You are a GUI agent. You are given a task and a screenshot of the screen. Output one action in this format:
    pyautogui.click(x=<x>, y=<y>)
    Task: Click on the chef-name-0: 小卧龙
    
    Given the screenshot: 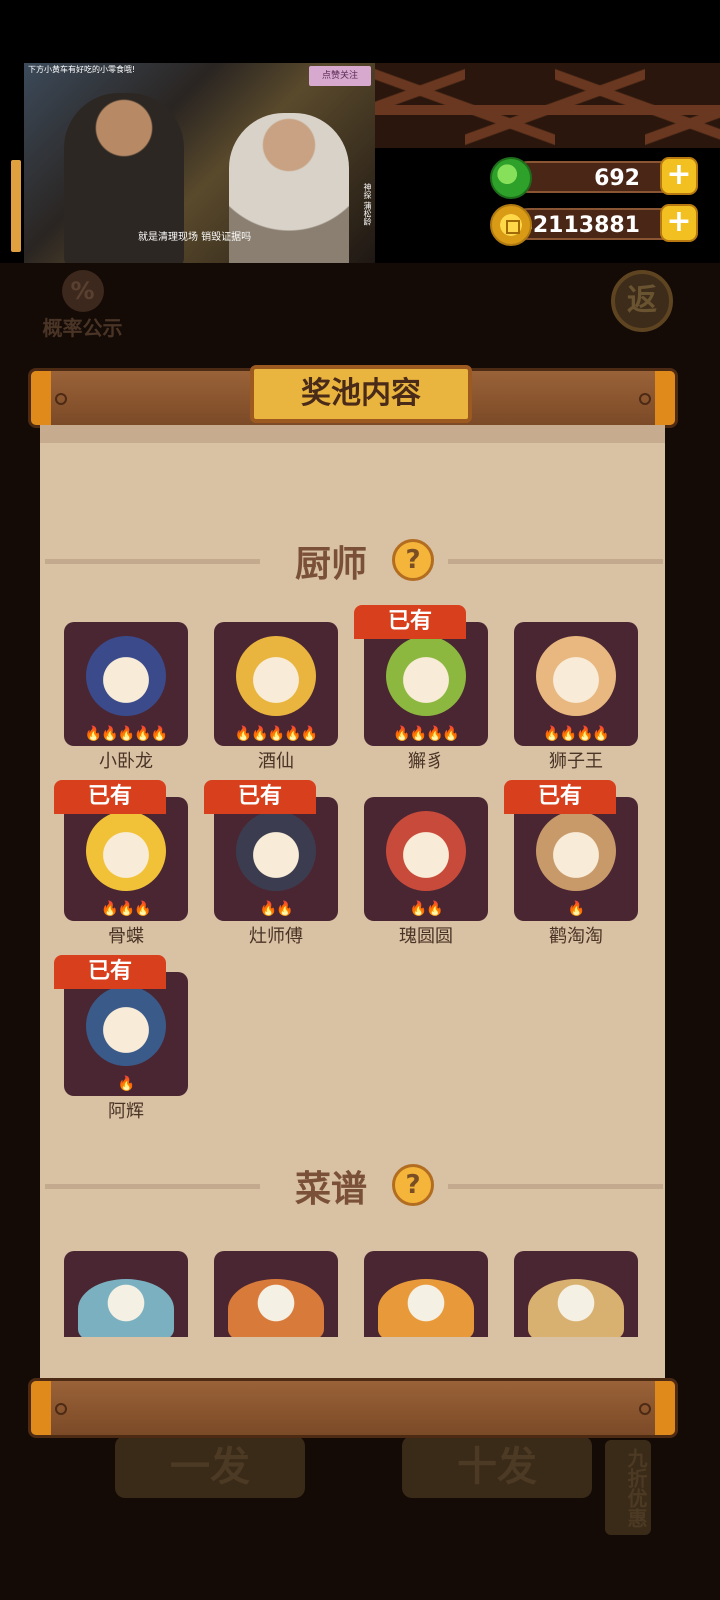 What is the action you would take?
    pyautogui.click(x=126, y=761)
    